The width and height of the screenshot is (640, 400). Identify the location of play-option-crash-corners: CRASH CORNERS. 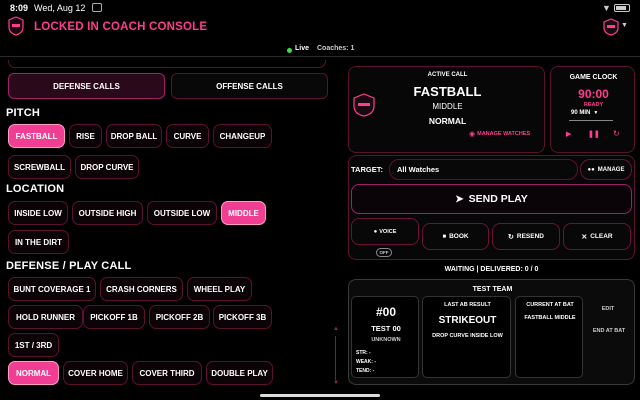
(141, 289).